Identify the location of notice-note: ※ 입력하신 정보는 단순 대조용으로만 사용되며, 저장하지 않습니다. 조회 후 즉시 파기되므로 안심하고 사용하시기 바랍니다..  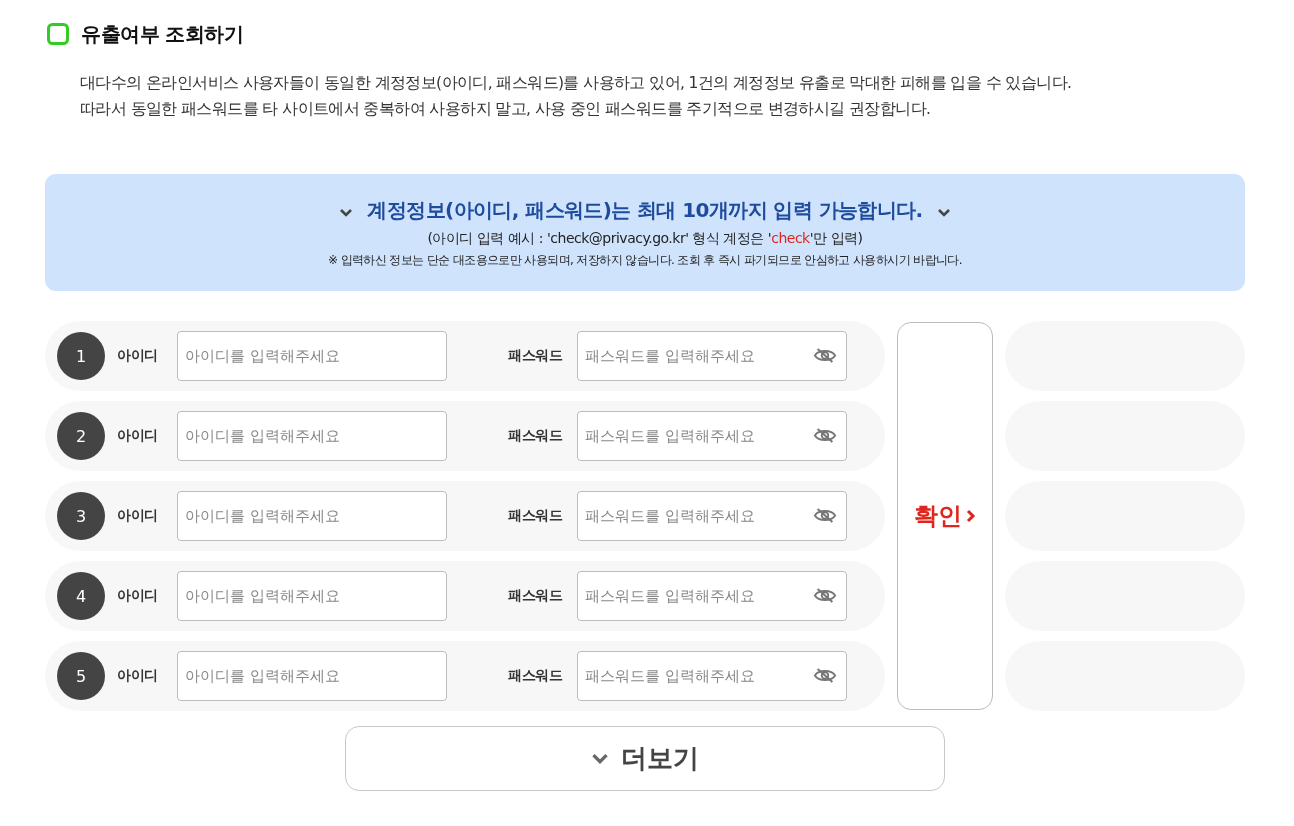
(645, 260).